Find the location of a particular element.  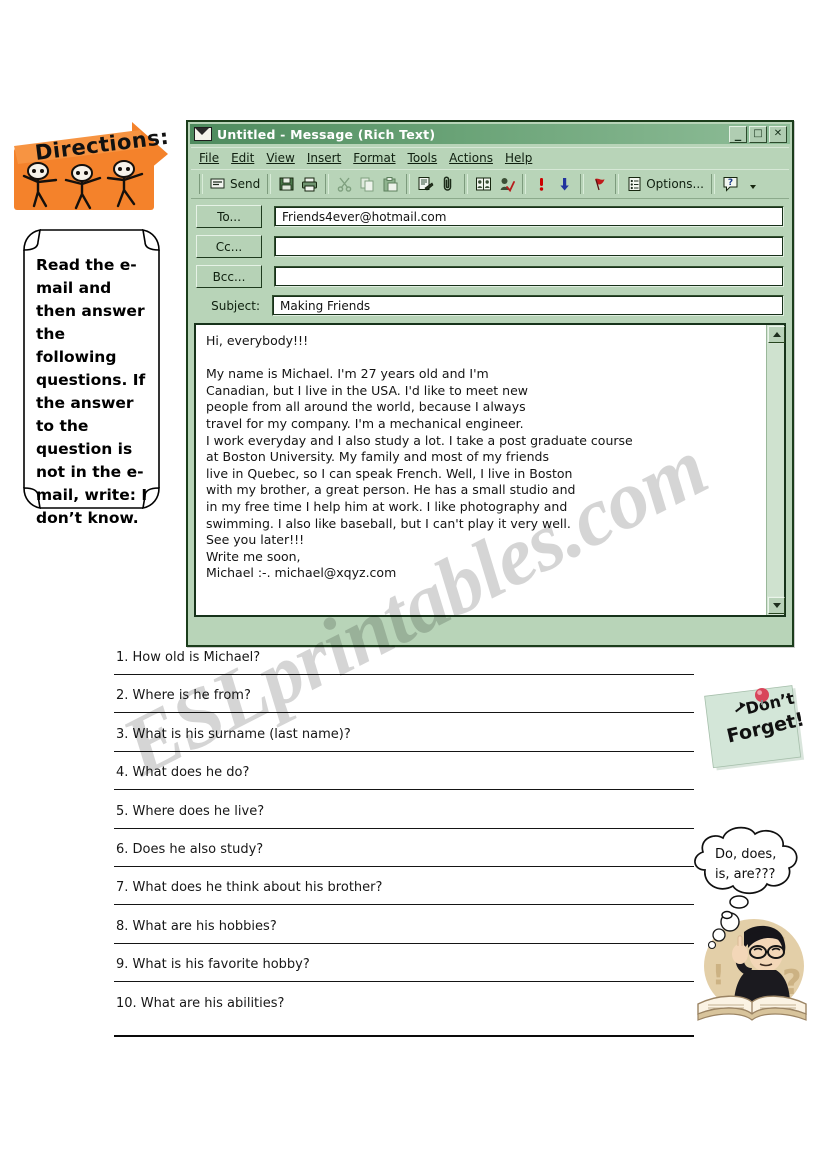

flag-button is located at coordinates (599, 184).